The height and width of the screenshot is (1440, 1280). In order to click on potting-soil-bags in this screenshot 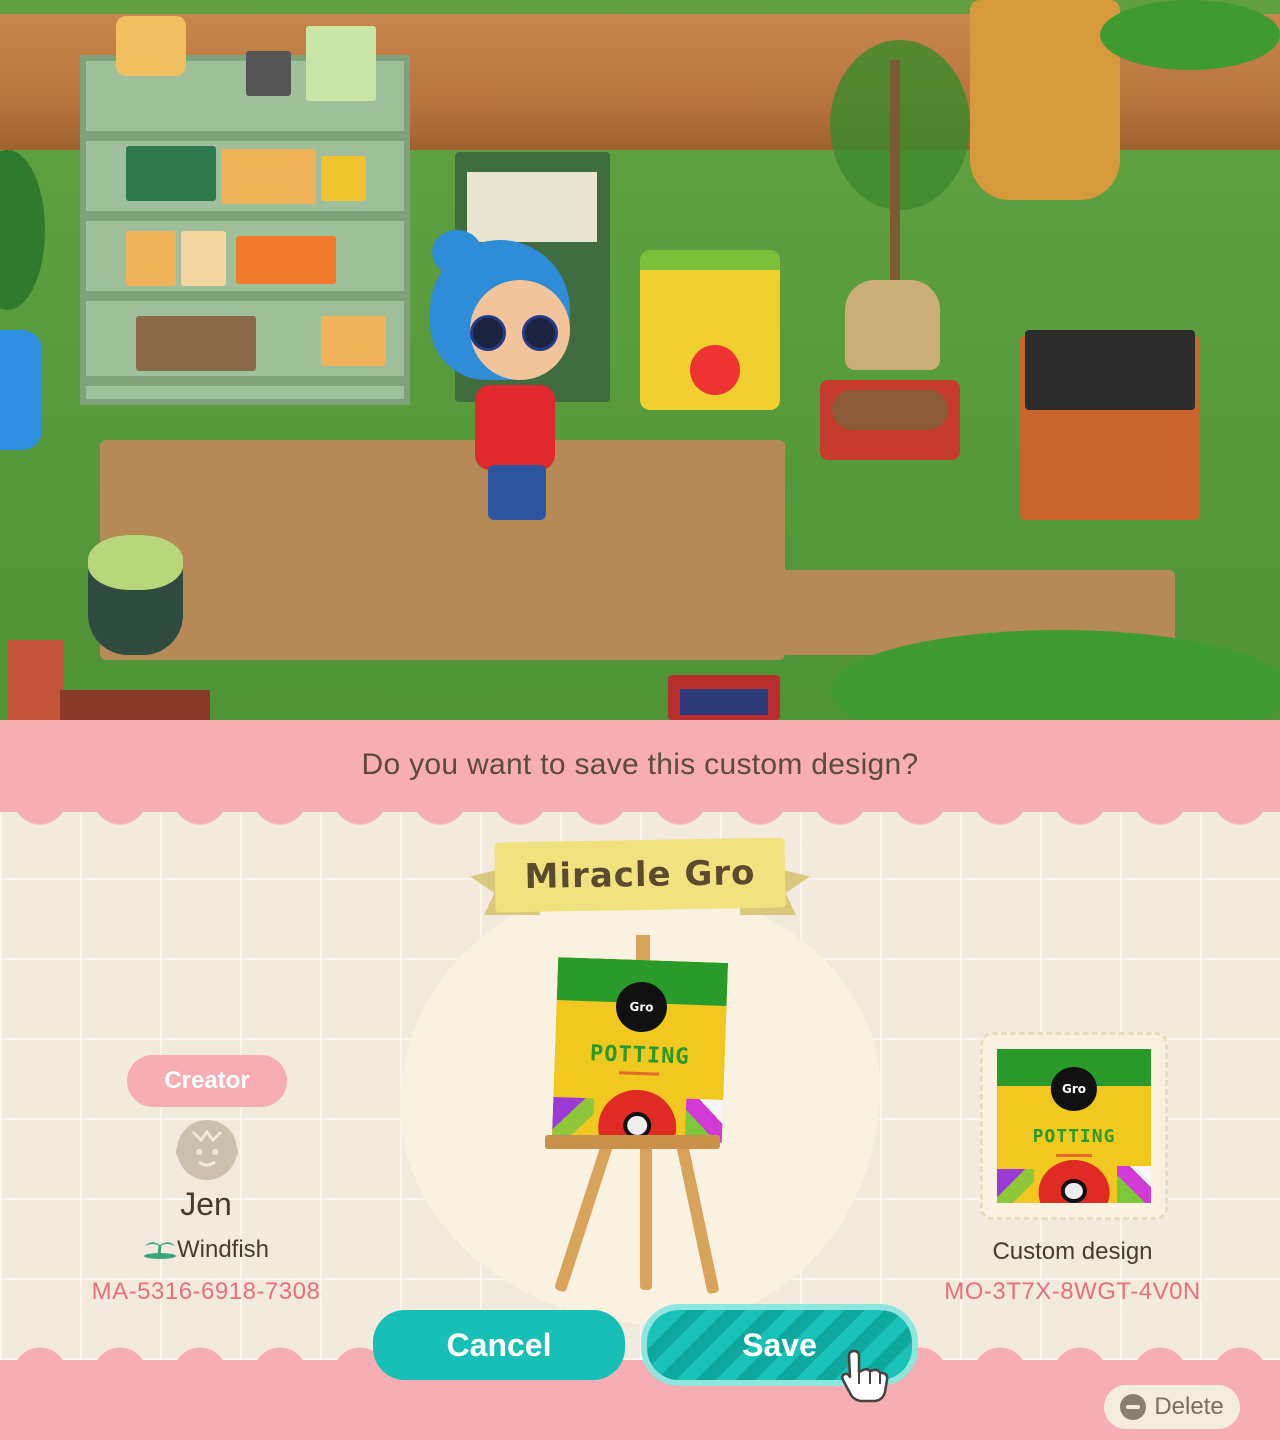, I will do `click(710, 330)`.